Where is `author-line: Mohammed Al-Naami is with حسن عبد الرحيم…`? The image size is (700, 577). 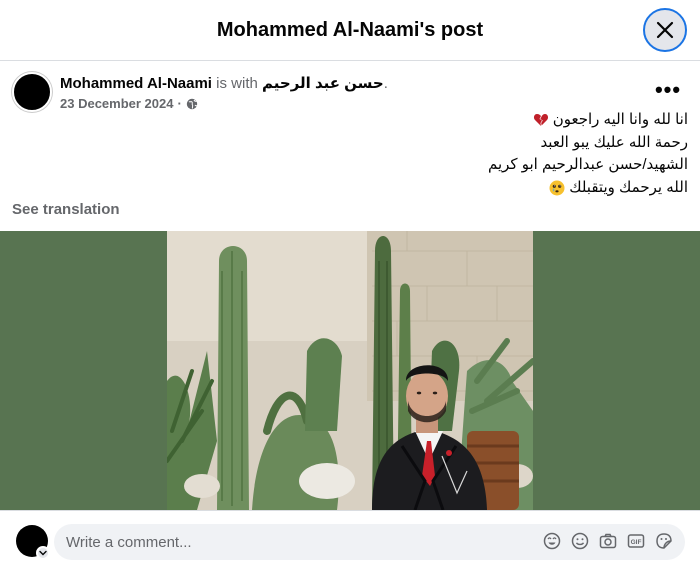 author-line: Mohammed Al-Naami is with حسن عبد الرحيم… is located at coordinates (224, 83).